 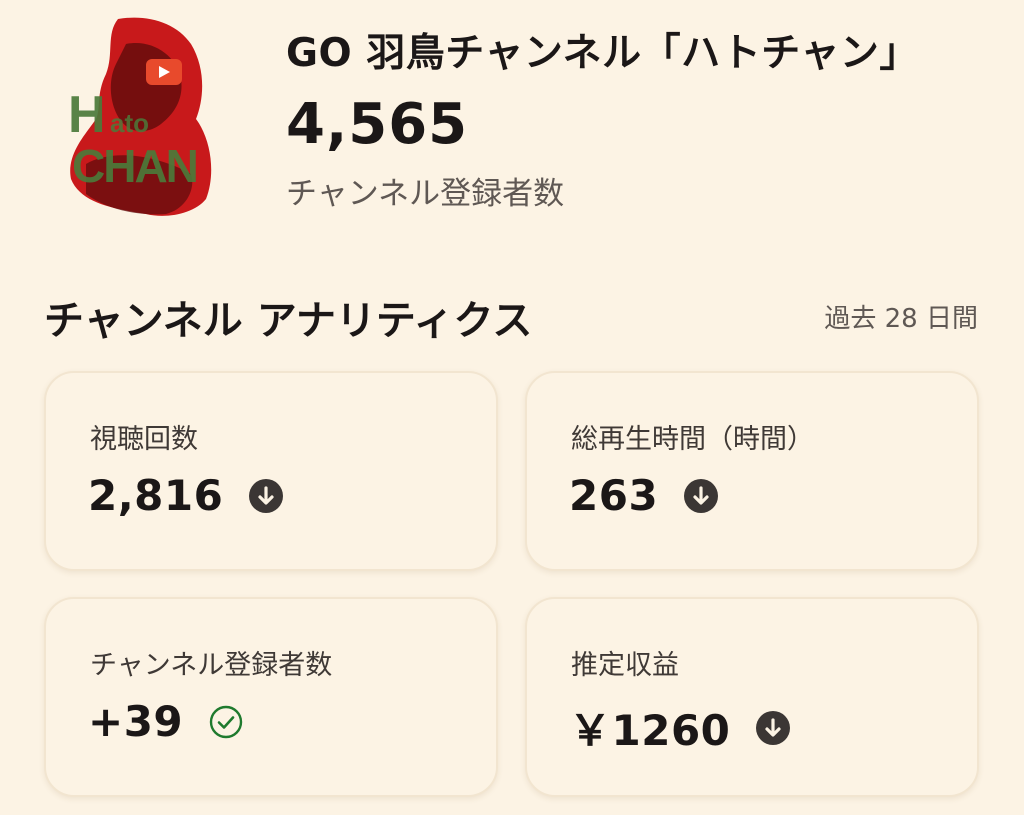 What do you see at coordinates (625, 665) in the screenshot?
I see `metric-label: 推定収益` at bounding box center [625, 665].